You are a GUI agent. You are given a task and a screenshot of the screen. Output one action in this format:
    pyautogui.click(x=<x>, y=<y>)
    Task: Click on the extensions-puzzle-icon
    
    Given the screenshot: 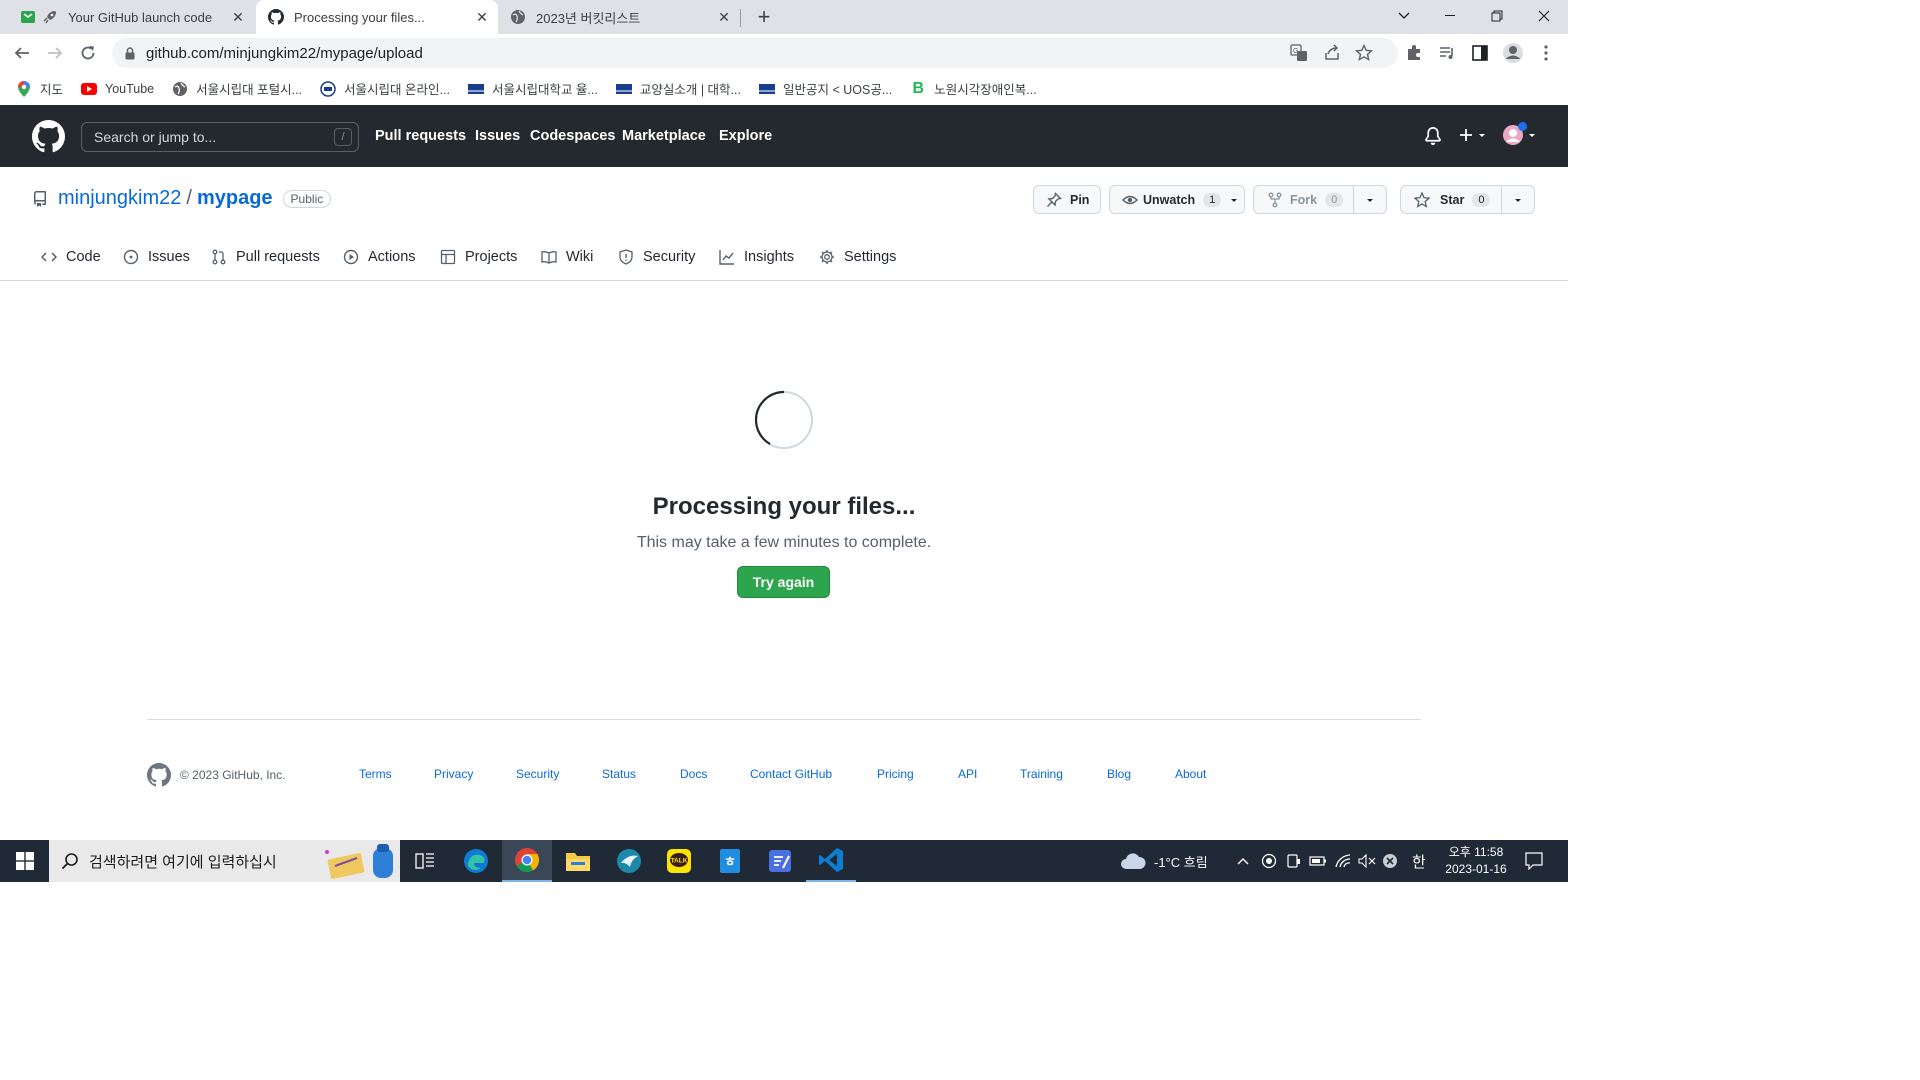 What is the action you would take?
    pyautogui.click(x=1414, y=53)
    